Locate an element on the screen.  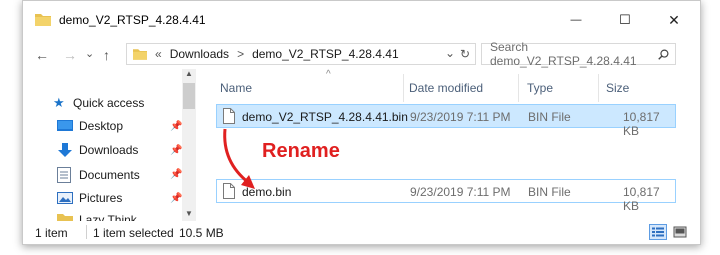
sidebar-item-documents: Documents is located at coordinates (98, 175).